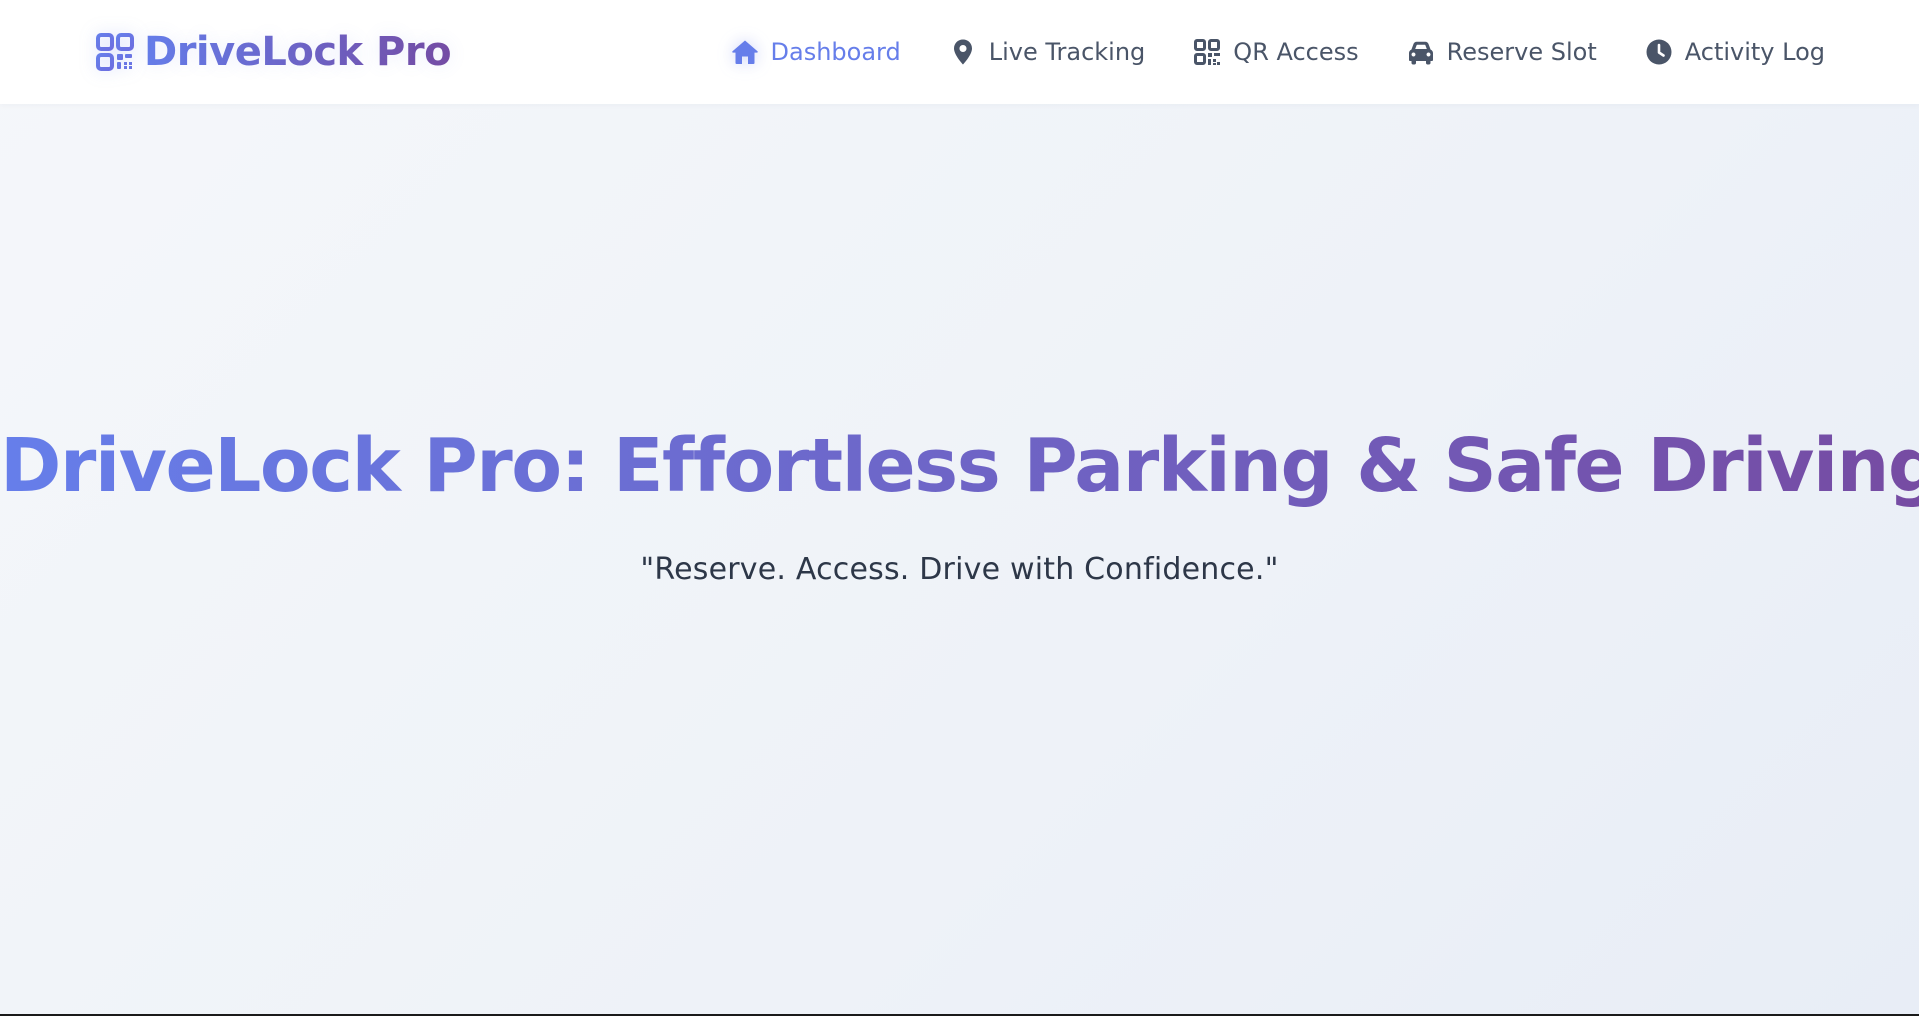  Describe the element at coordinates (1521, 52) in the screenshot. I see `nav-item-label: Reserve Slot` at that location.